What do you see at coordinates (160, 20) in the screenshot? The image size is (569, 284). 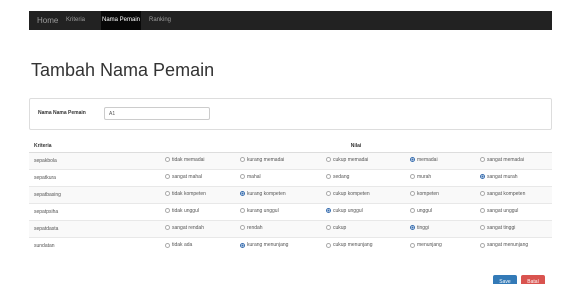 I see `nav-ranking-link: Ranking` at bounding box center [160, 20].